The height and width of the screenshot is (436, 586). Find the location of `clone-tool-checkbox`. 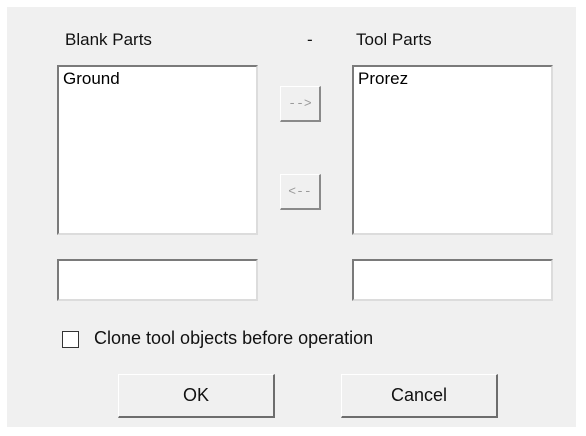

clone-tool-checkbox is located at coordinates (70, 339).